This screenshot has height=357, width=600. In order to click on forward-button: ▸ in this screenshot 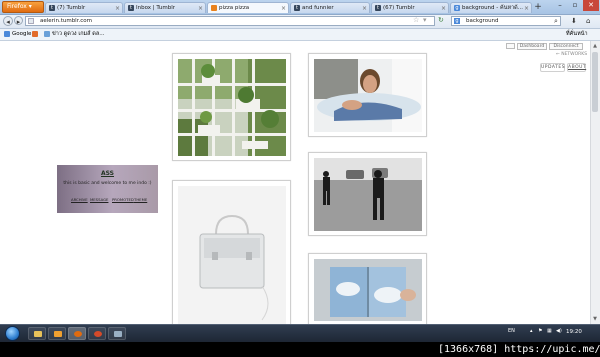, I will do `click(18, 21)`.